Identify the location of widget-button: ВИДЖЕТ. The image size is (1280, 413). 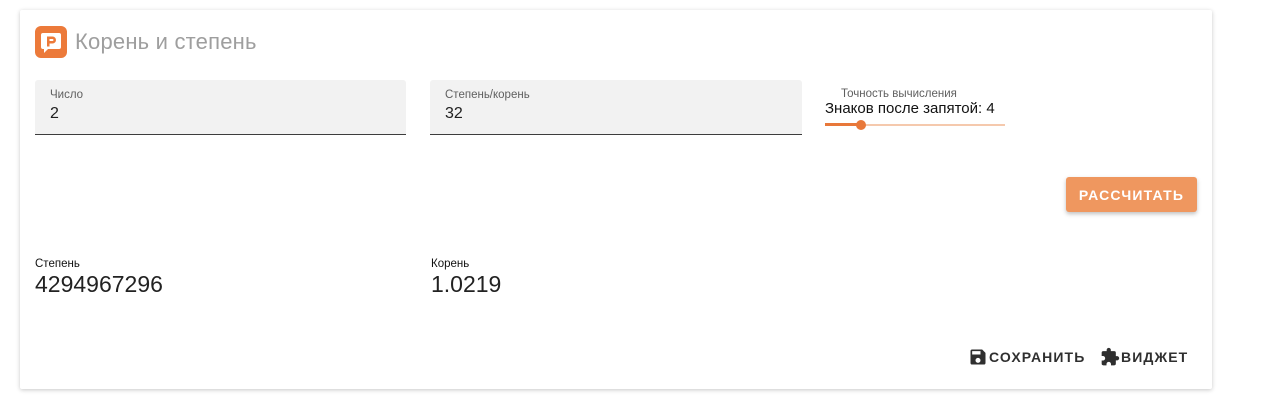
(1144, 357).